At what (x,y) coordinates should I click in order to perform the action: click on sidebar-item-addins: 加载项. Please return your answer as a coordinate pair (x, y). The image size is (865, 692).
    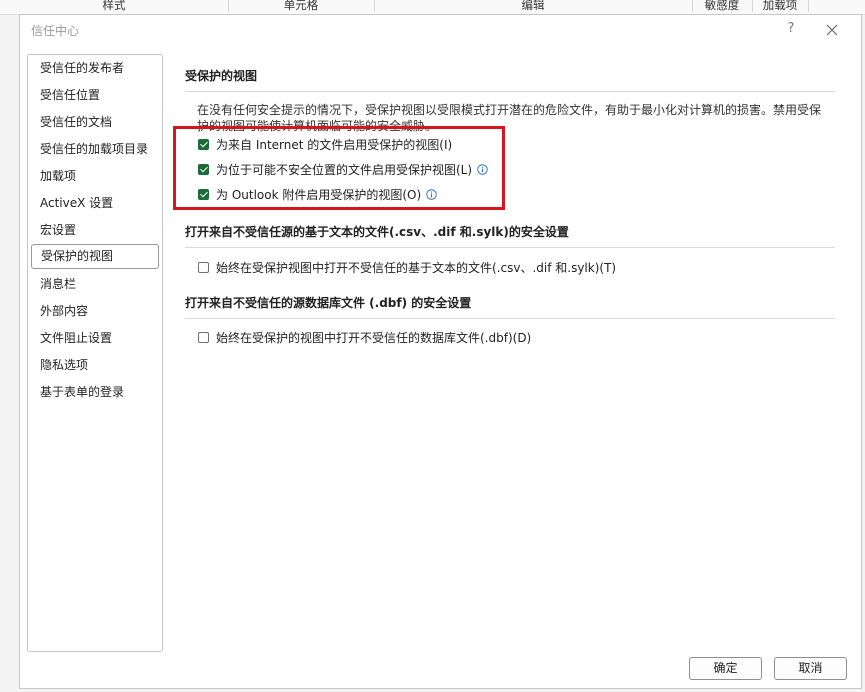
    Looking at the image, I should click on (95, 176).